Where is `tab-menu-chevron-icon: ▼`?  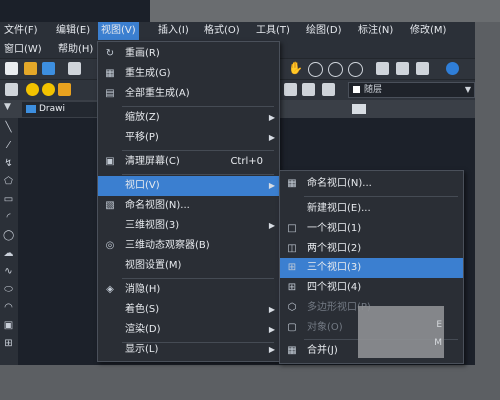
tab-menu-chevron-icon: ▼ is located at coordinates (7, 107).